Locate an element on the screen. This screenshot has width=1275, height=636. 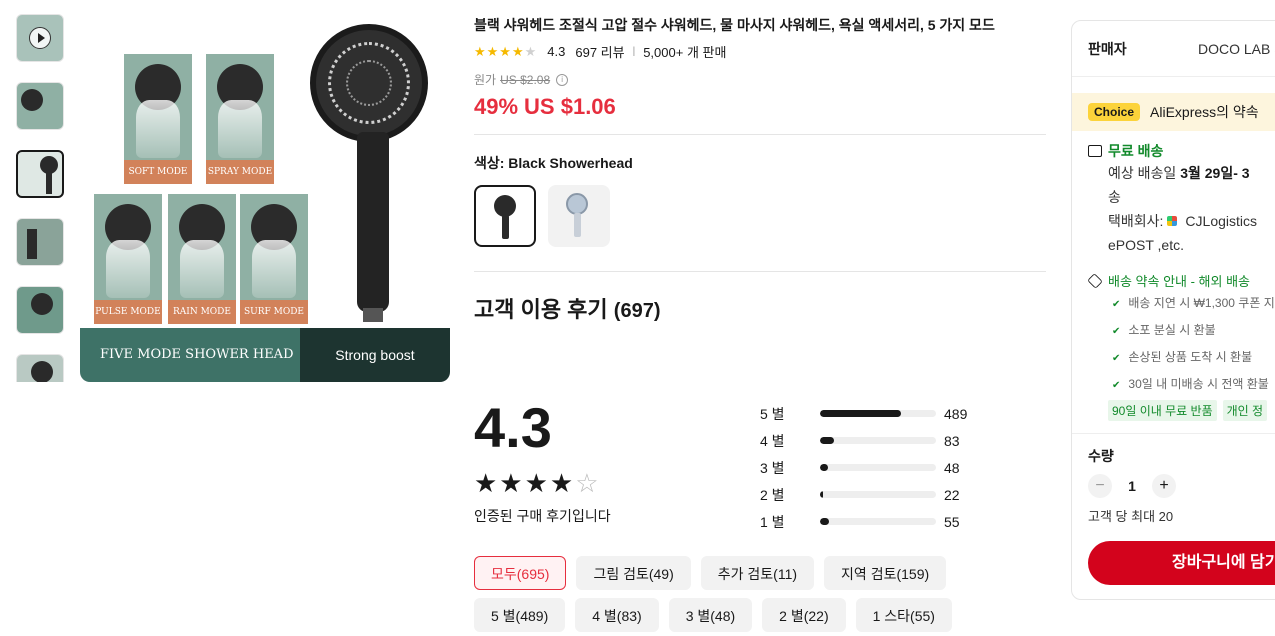
rating-count: 489 is located at coordinates (956, 413).